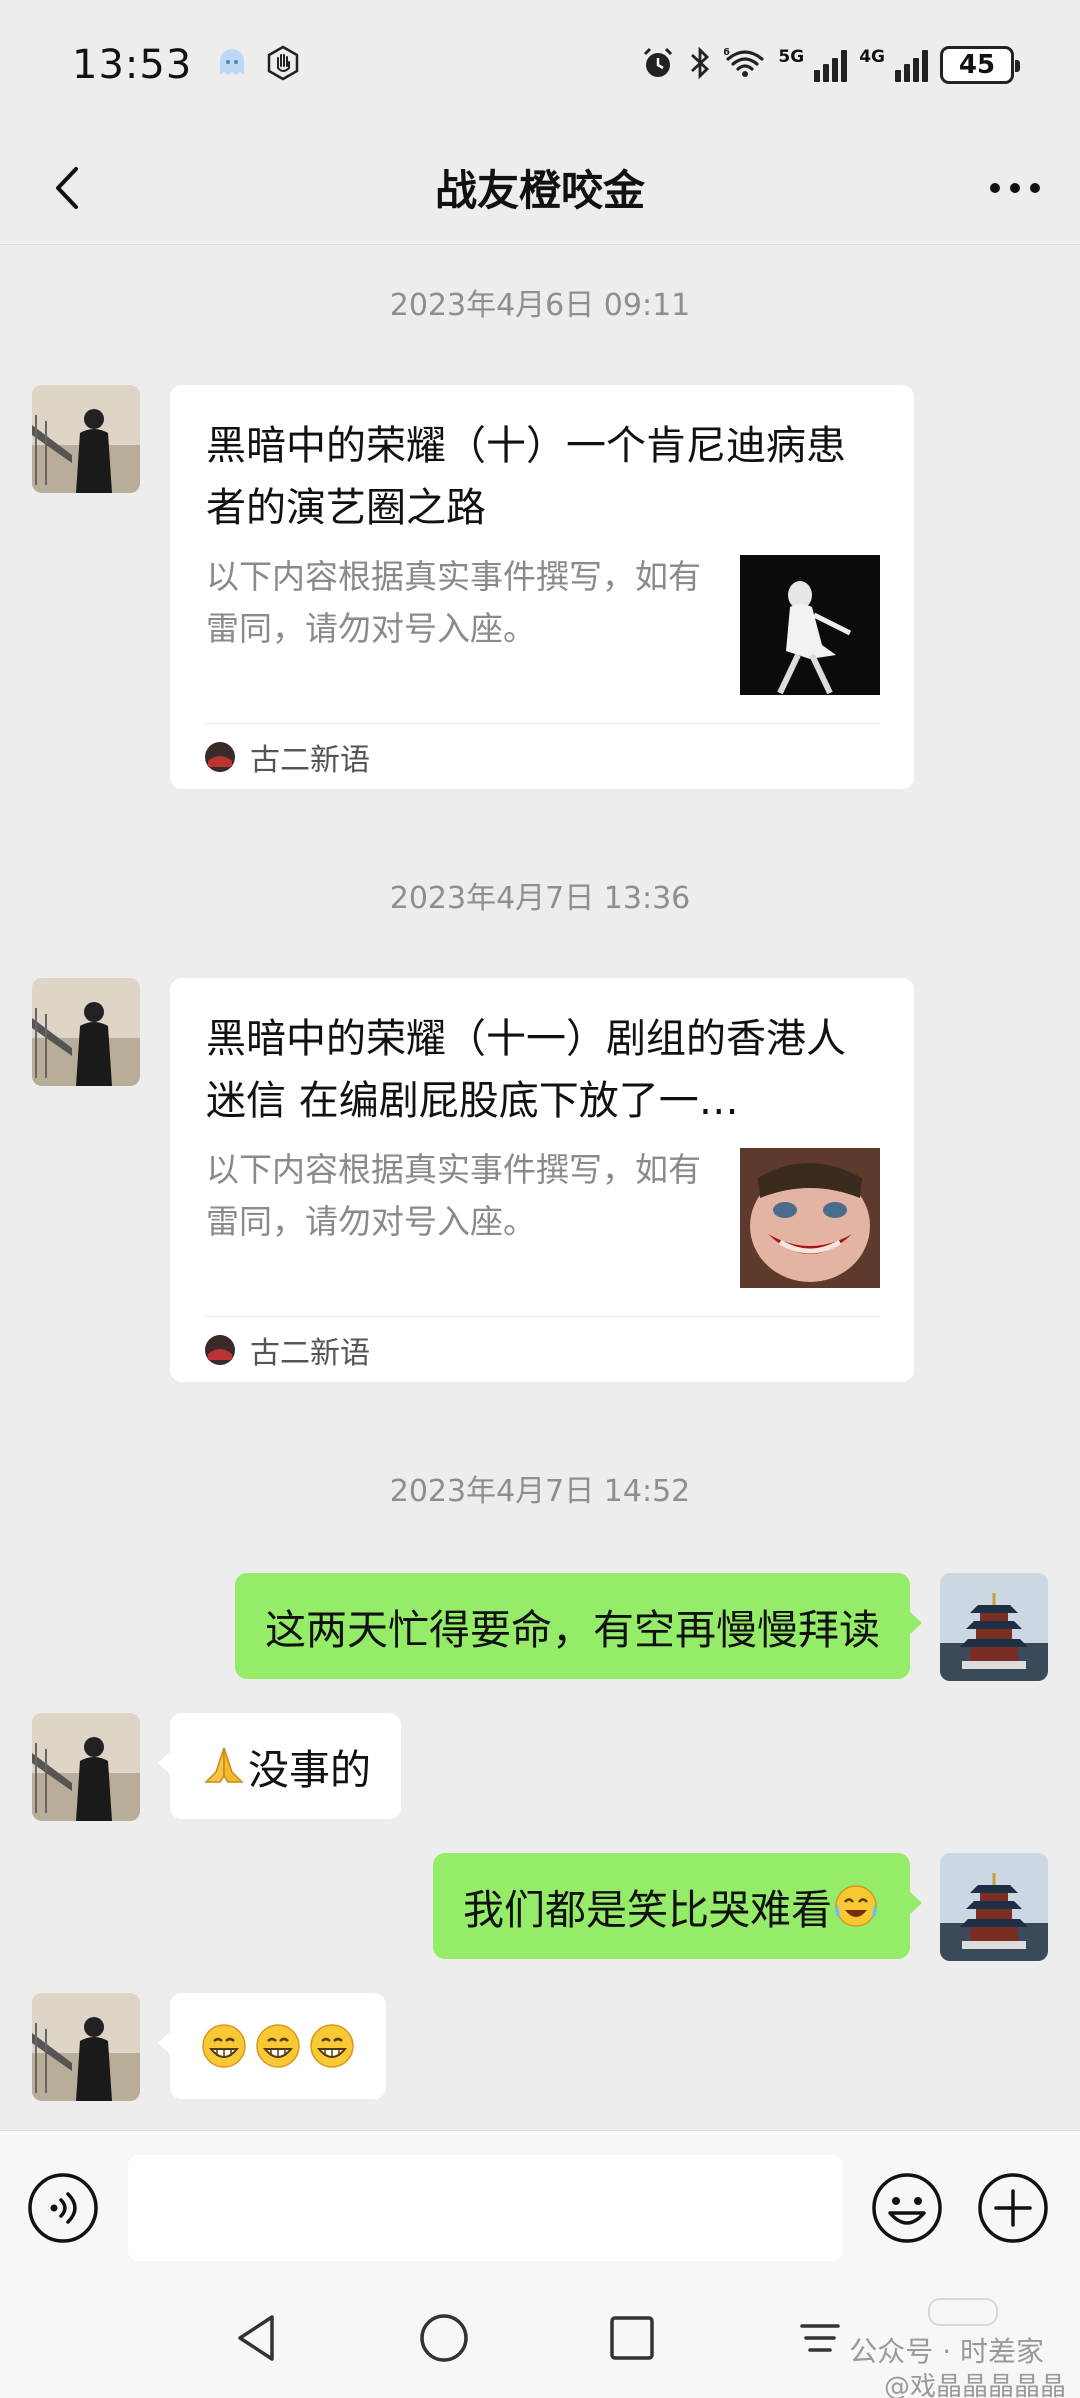  I want to click on nav-home-icon, so click(444, 2338).